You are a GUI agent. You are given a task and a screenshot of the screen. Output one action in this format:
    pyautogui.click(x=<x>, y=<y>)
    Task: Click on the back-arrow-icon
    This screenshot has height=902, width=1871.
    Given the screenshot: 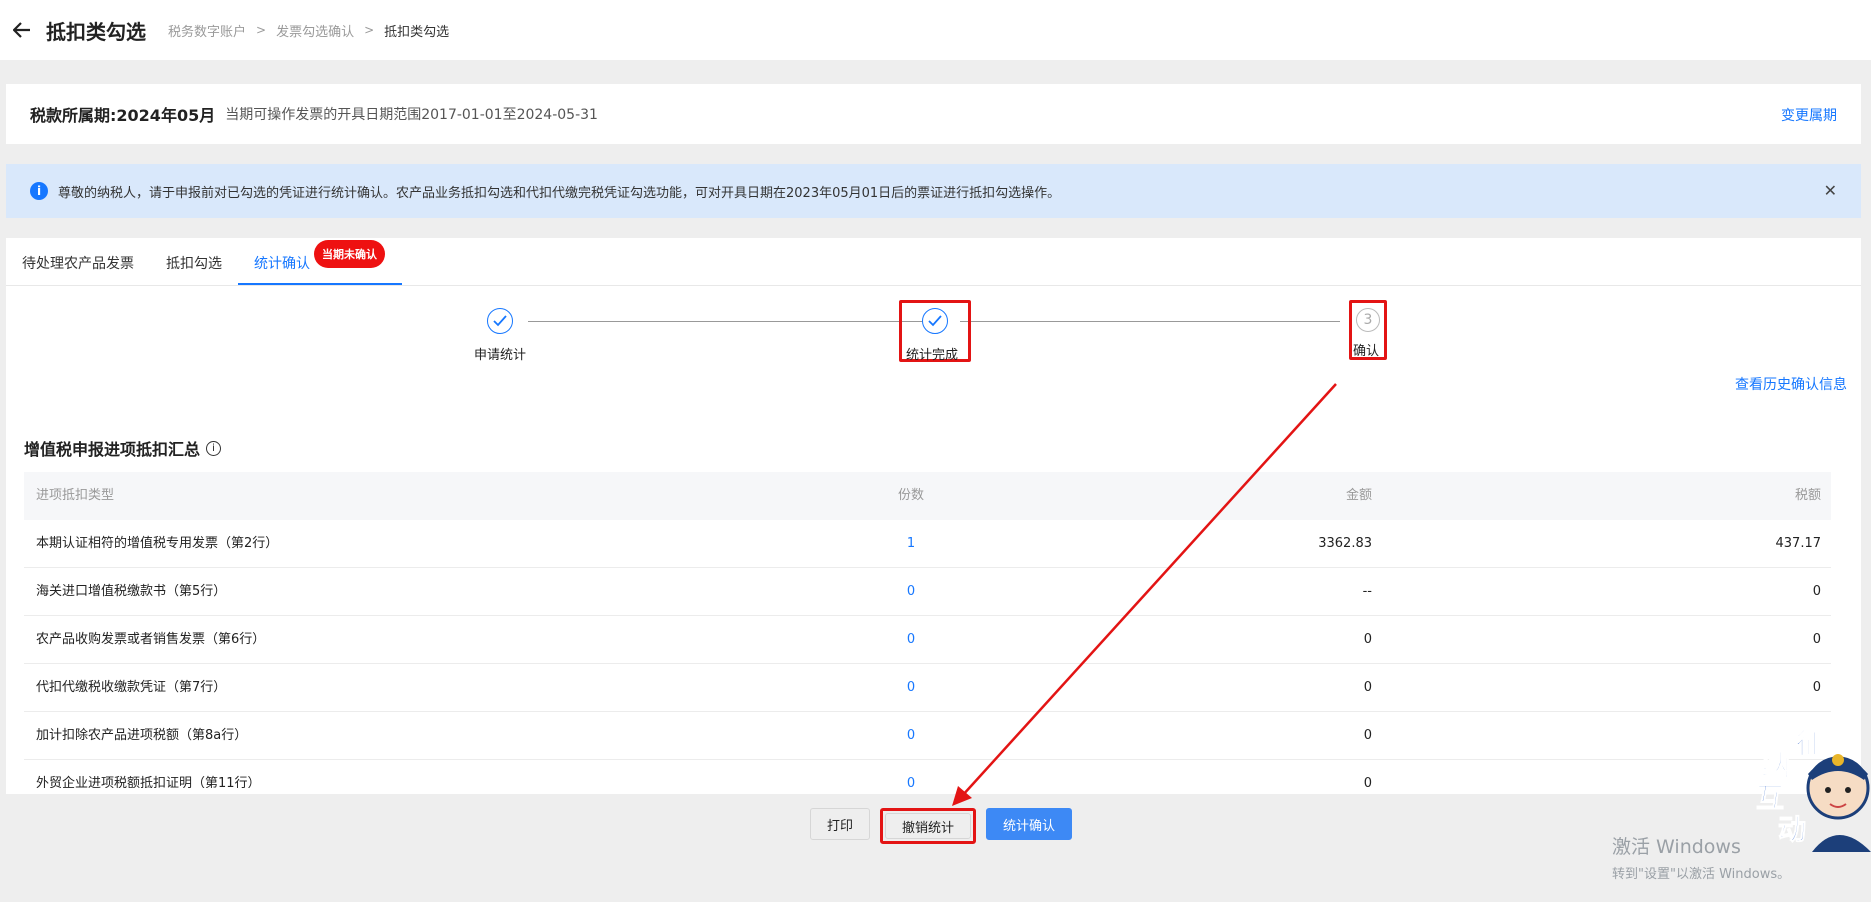 What is the action you would take?
    pyautogui.click(x=22, y=30)
    